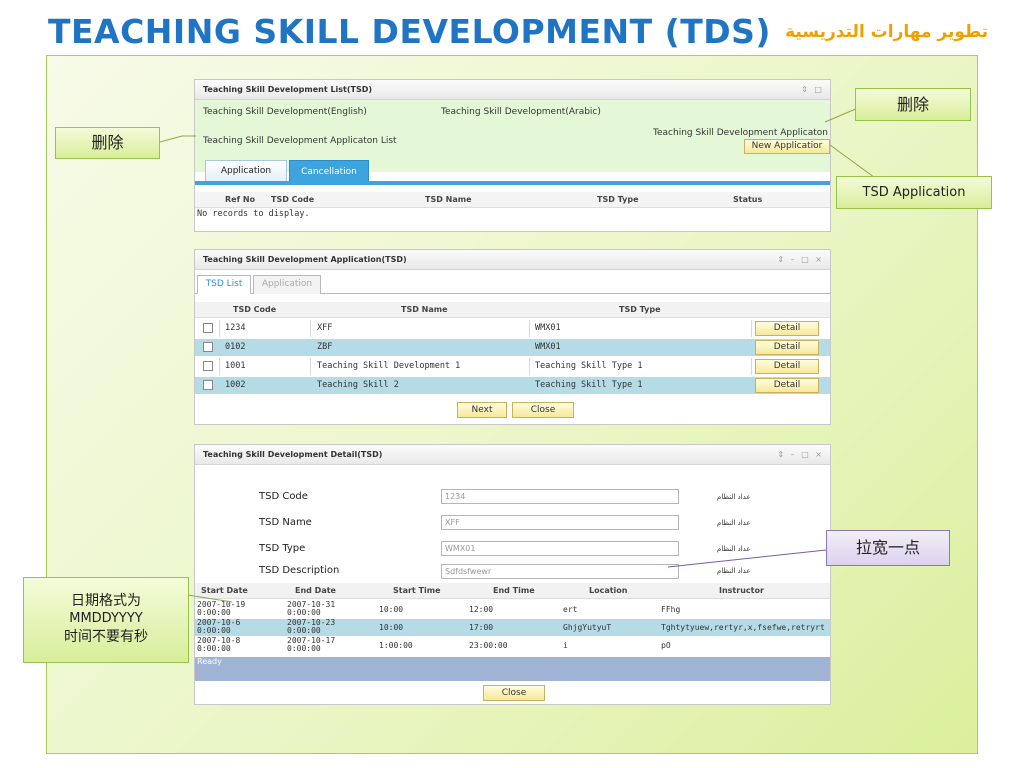 This screenshot has height=768, width=1024. What do you see at coordinates (417, 590) in the screenshot?
I see `col-start-time: Start Time` at bounding box center [417, 590].